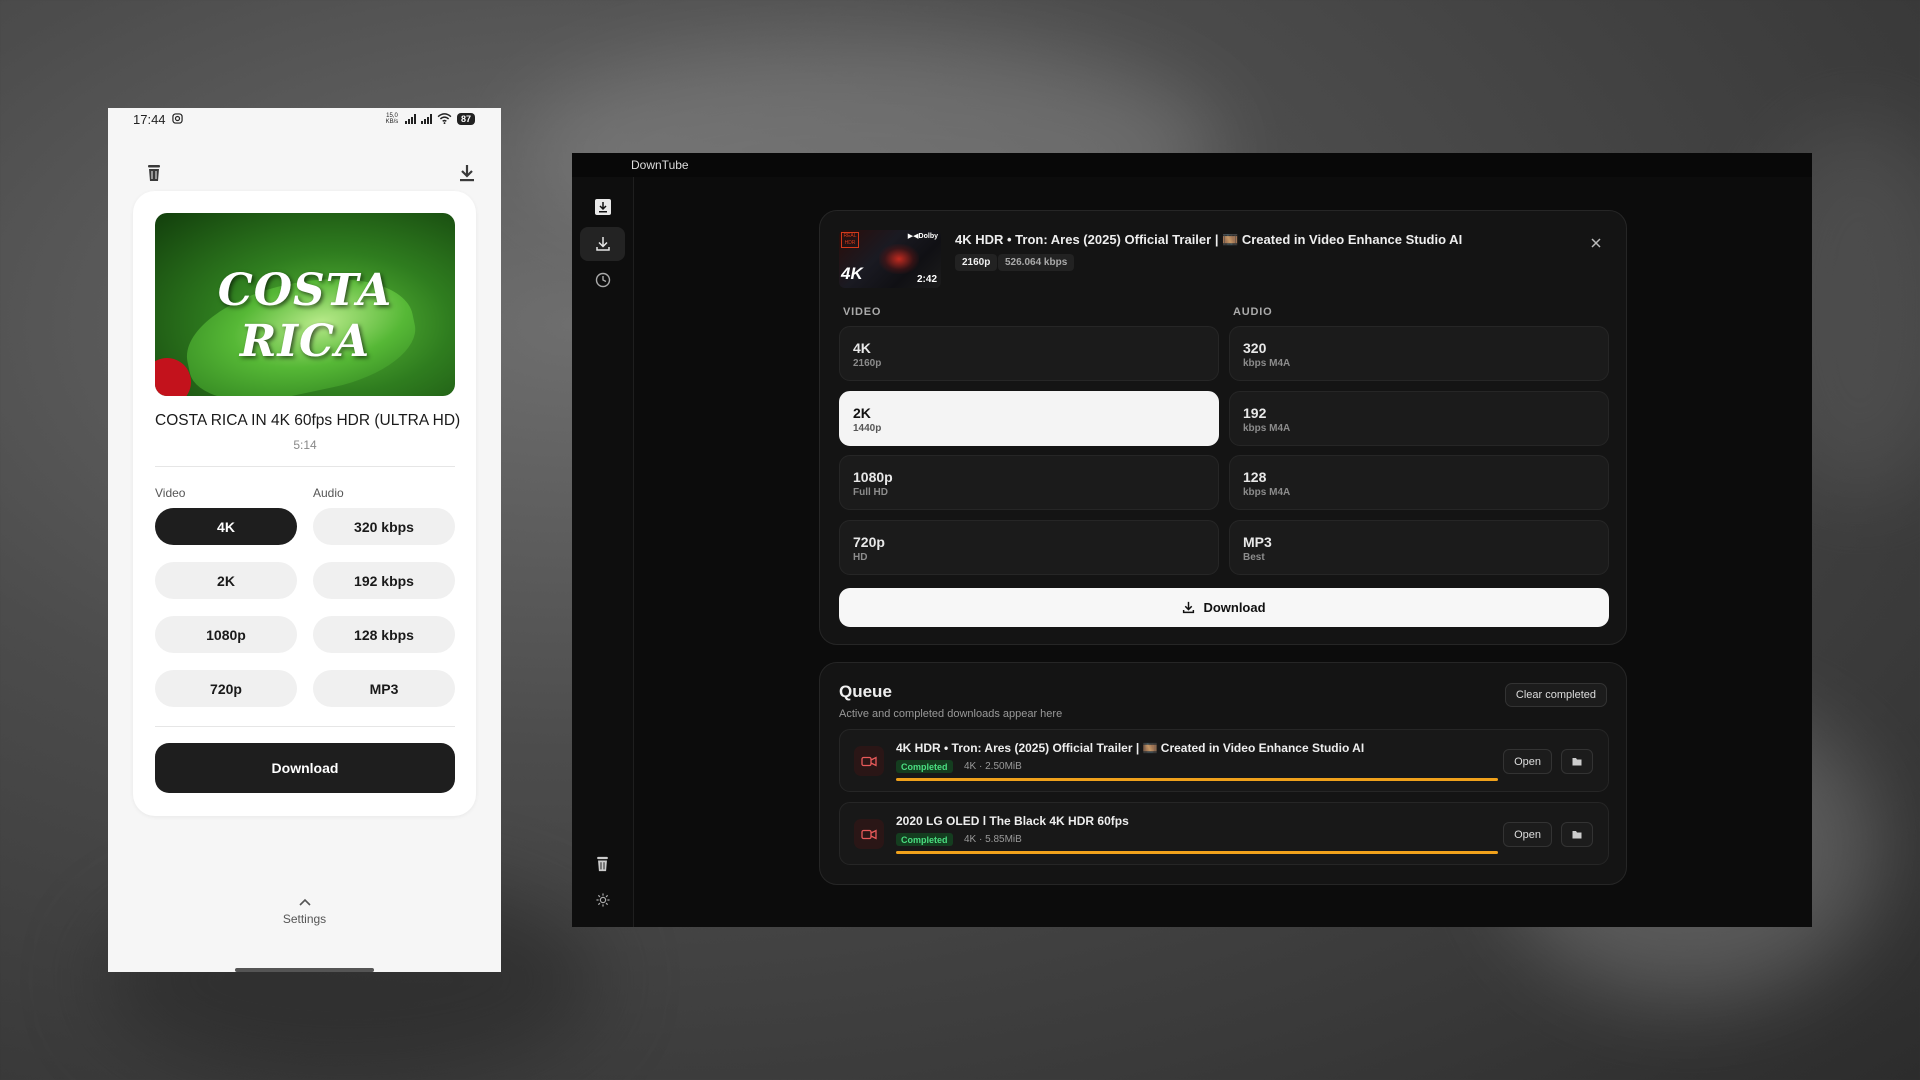  I want to click on logo-icon, so click(602, 207).